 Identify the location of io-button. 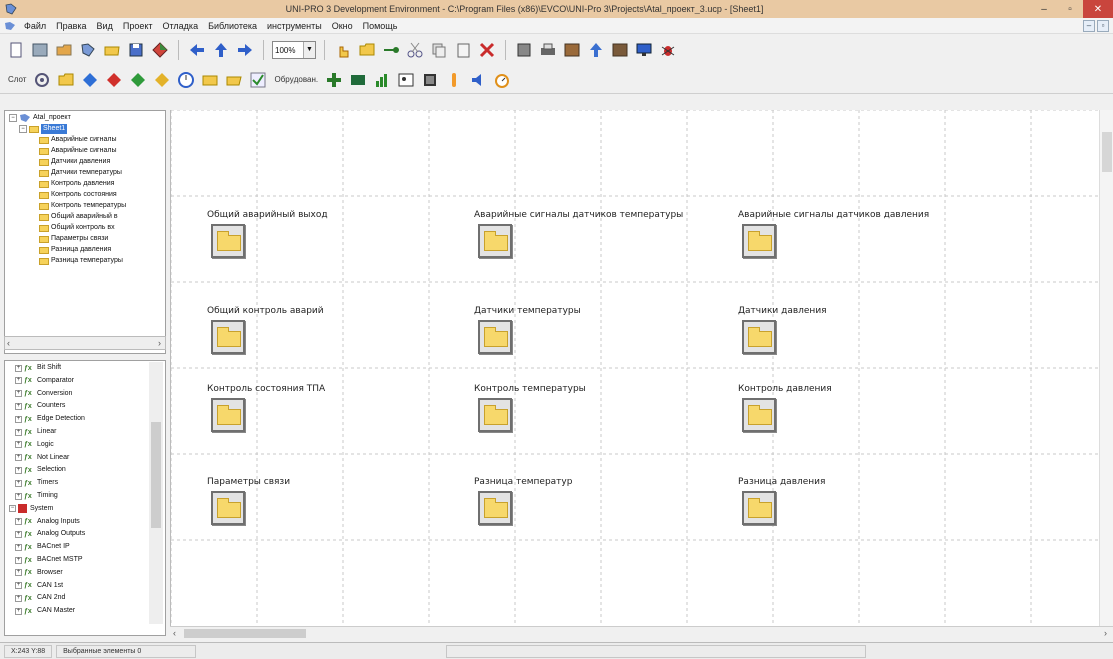
(334, 80).